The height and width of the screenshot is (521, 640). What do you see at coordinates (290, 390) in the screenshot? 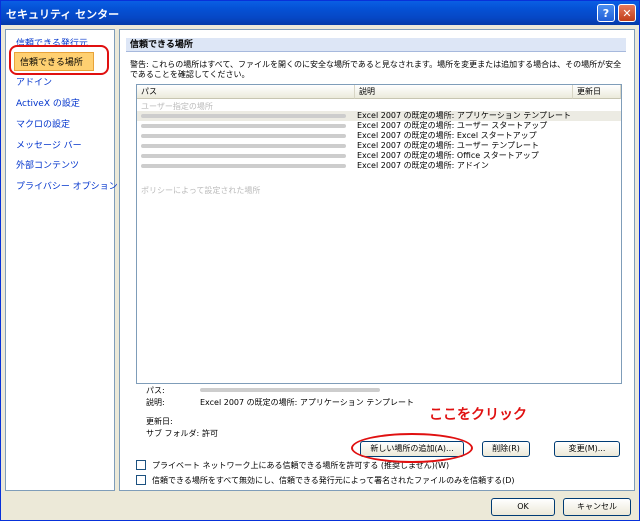
I see `detail-path-value` at bounding box center [290, 390].